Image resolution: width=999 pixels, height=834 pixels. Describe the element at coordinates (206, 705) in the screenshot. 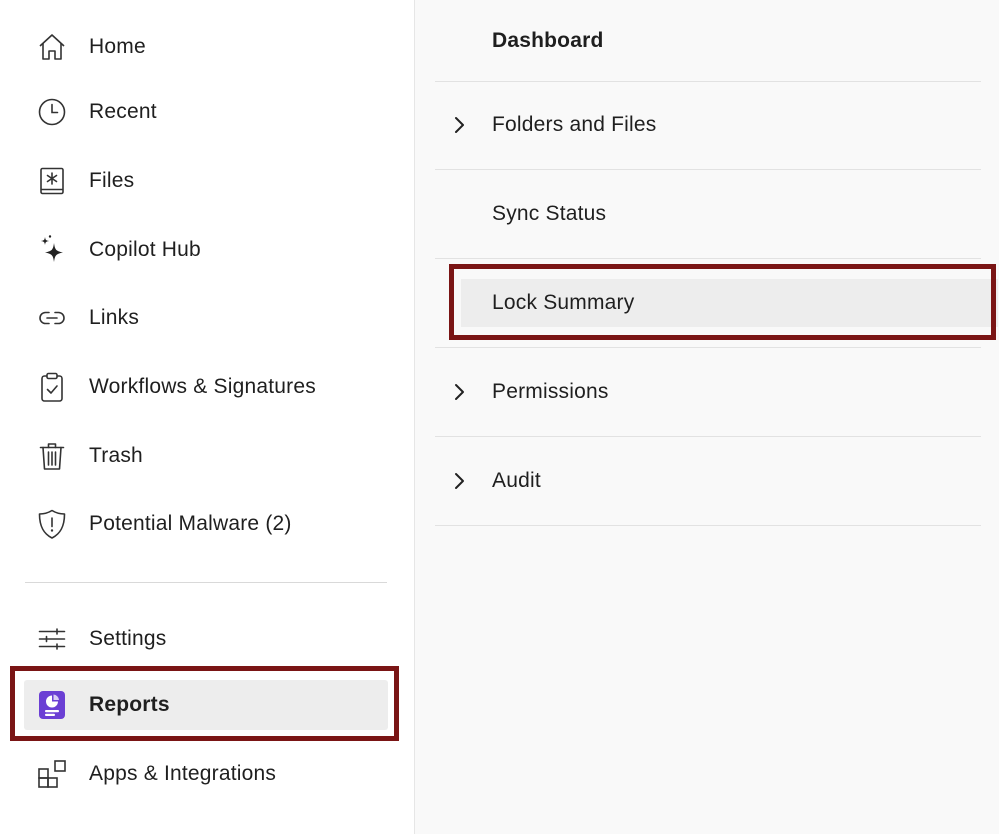

I see `sidebar-item-reports: Reports` at that location.